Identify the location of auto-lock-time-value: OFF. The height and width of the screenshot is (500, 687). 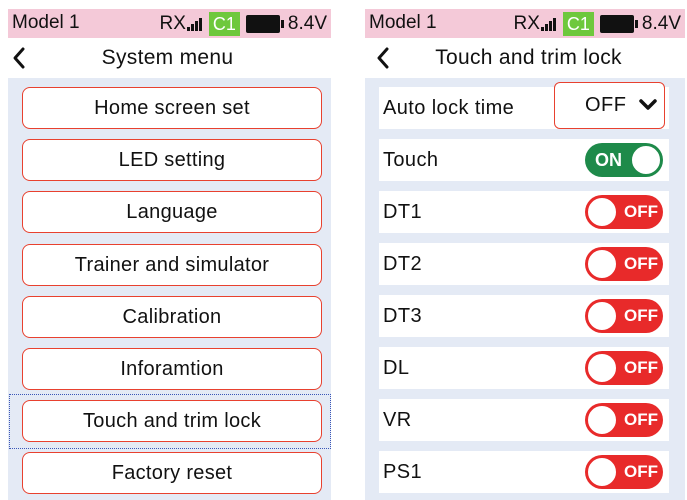
(606, 105).